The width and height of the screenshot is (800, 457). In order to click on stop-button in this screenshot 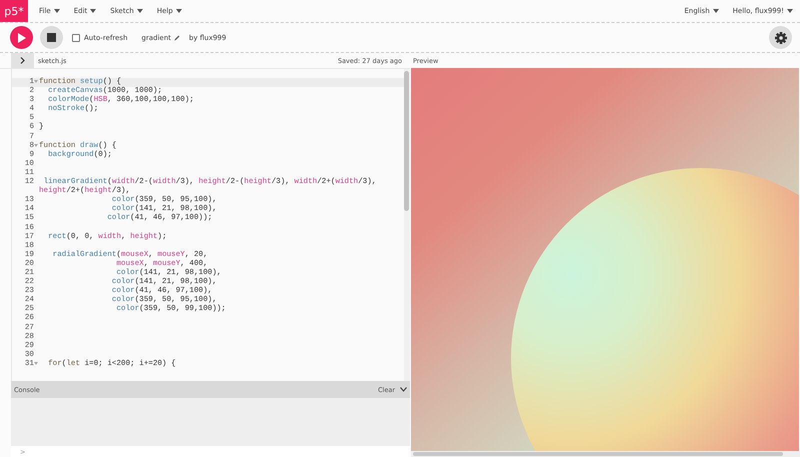, I will do `click(51, 37)`.